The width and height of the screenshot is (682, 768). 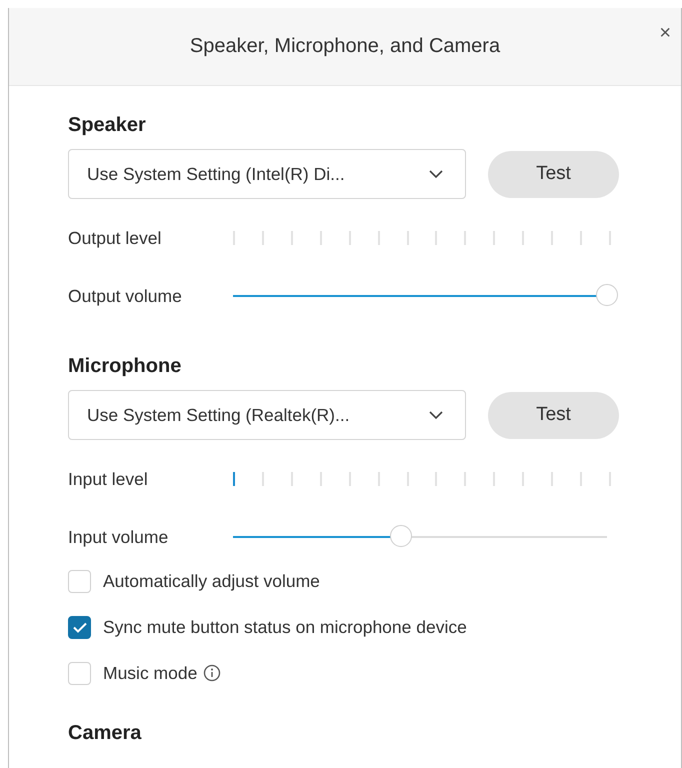 What do you see at coordinates (211, 581) in the screenshot?
I see `option-label: Automatically adjust volume` at bounding box center [211, 581].